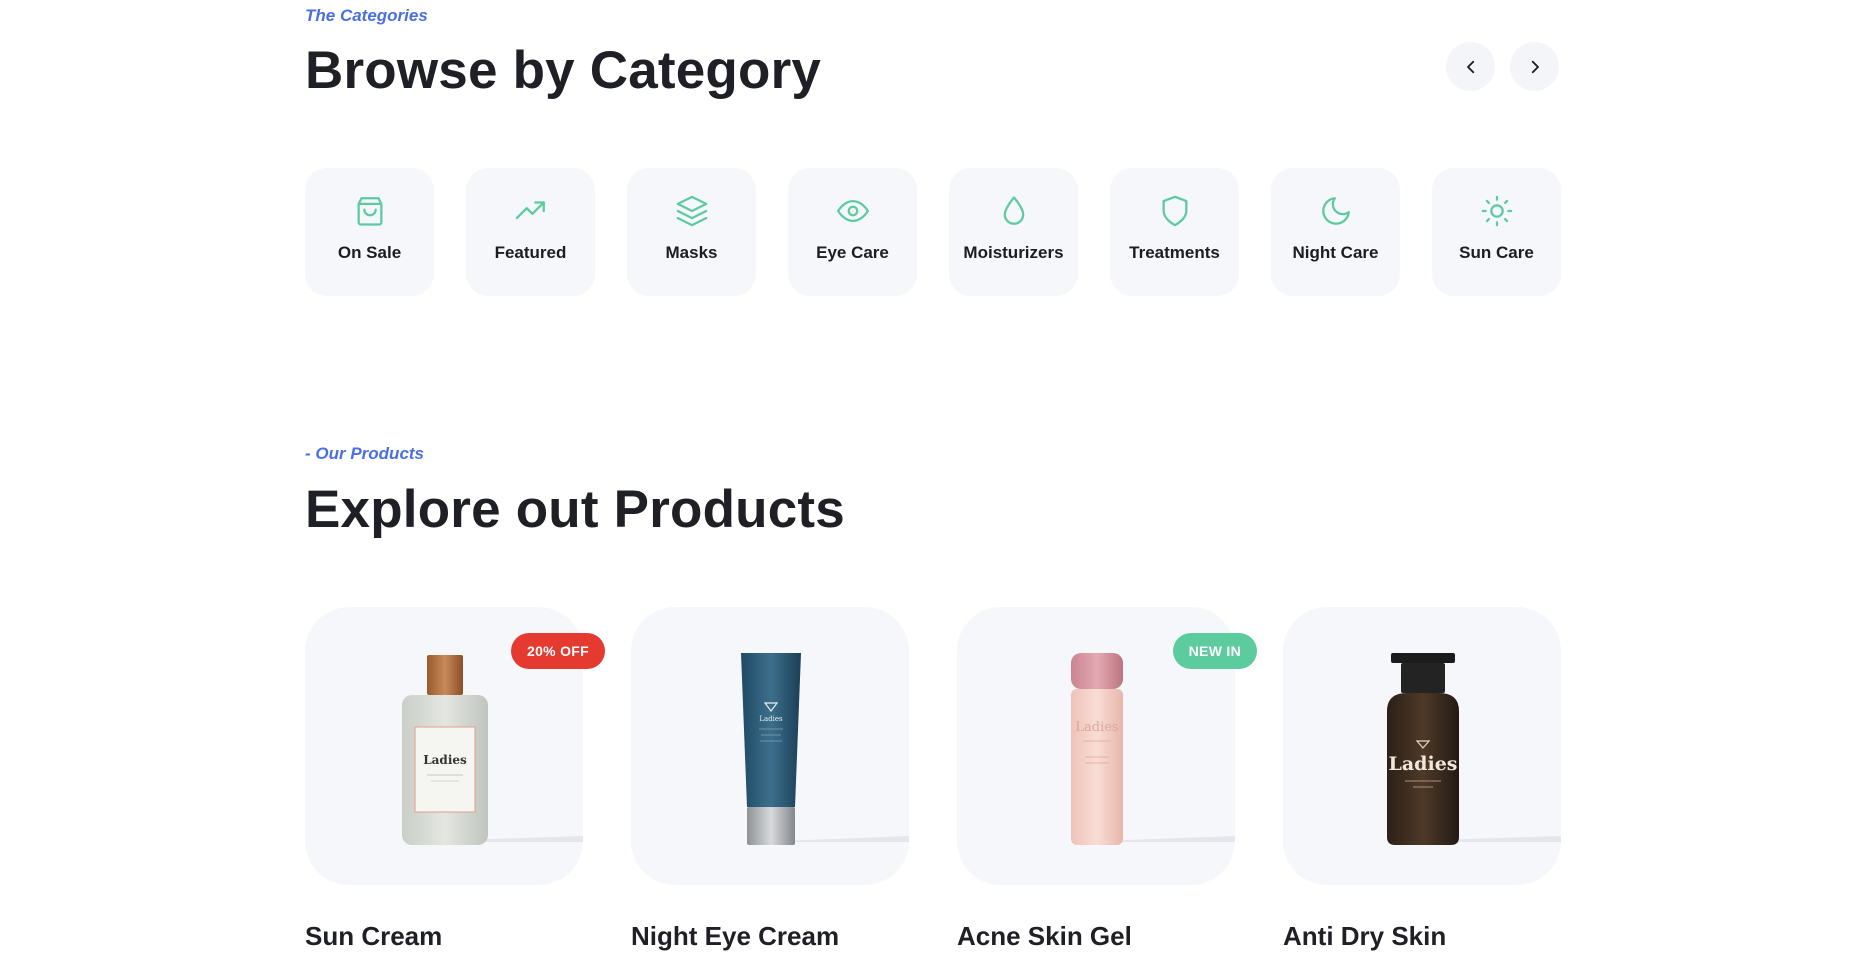  What do you see at coordinates (692, 211) in the screenshot?
I see `layers-icon` at bounding box center [692, 211].